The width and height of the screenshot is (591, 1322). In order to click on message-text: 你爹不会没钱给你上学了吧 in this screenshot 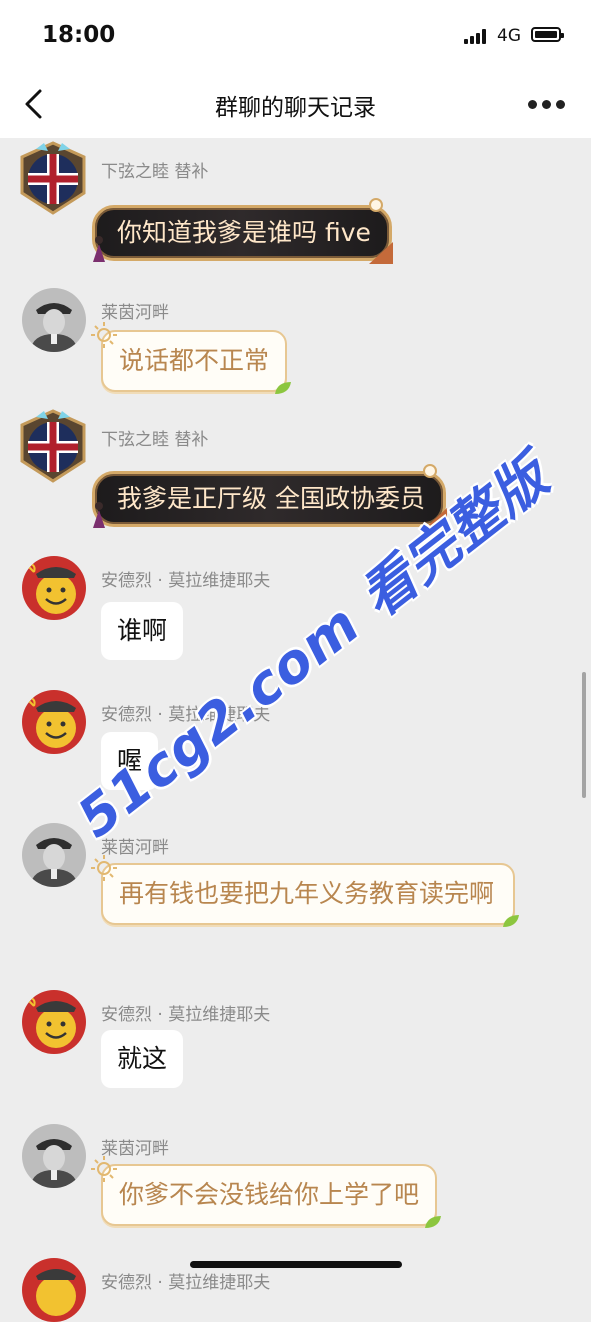, I will do `click(269, 1194)`.